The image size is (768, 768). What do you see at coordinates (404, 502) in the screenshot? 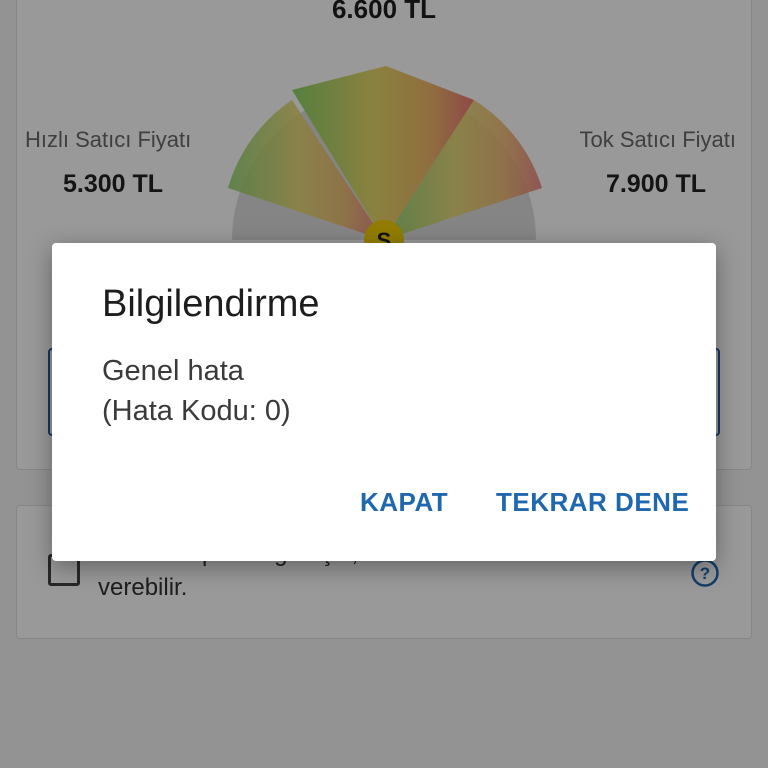
I see `close-button: KAPAT` at bounding box center [404, 502].